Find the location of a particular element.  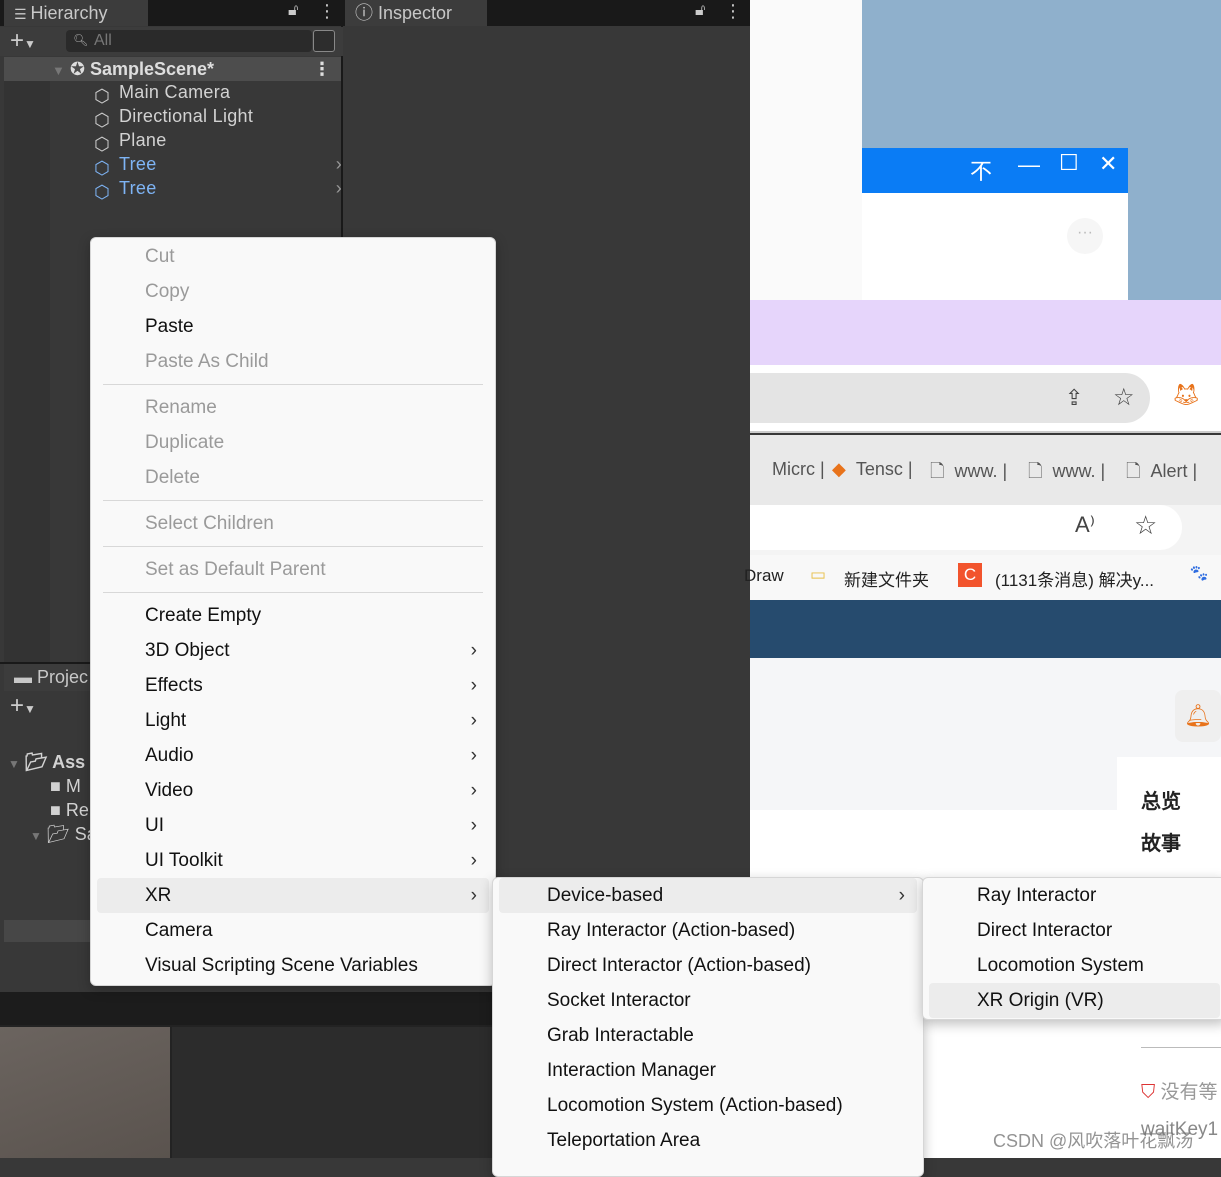

menu-item-locomotion-system-action-based: Locomotion System (Action-based) is located at coordinates (708, 1105).